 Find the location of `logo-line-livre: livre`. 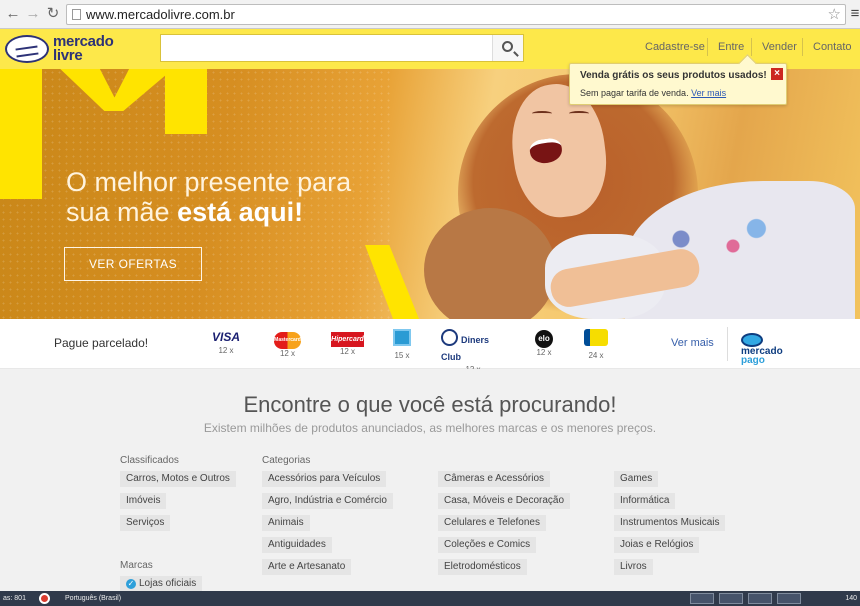

logo-line-livre: livre is located at coordinates (68, 55).